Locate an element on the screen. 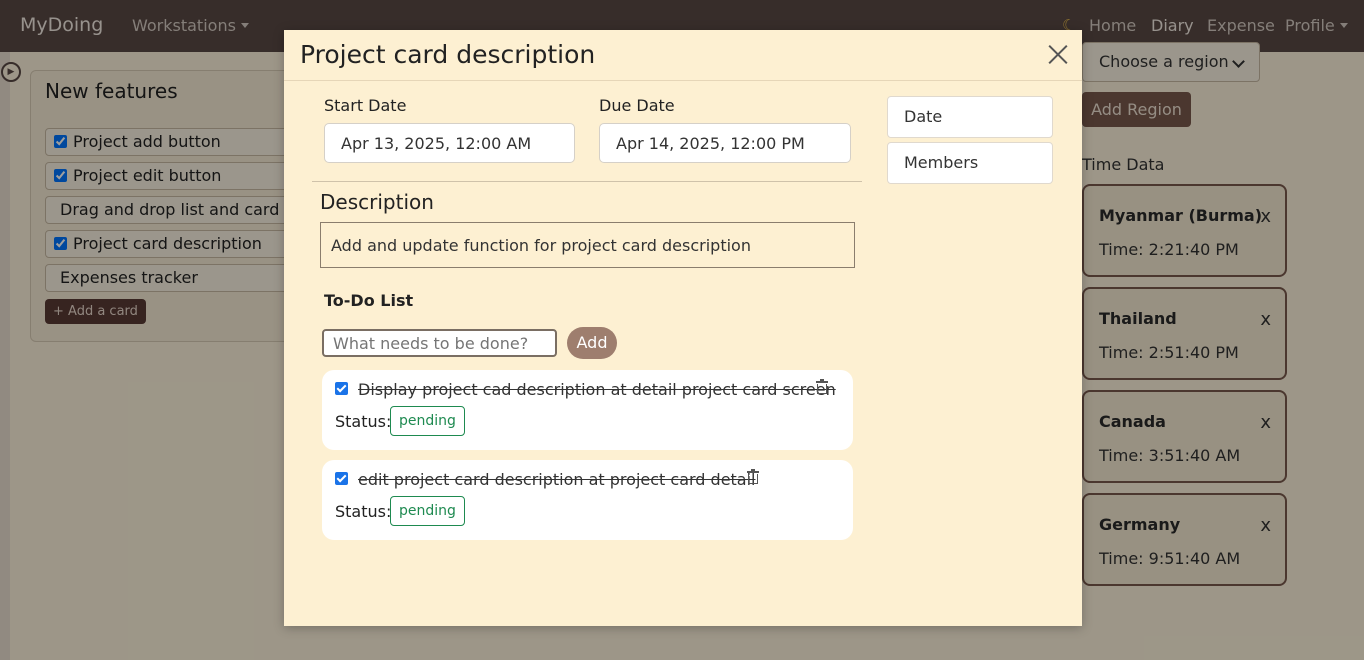 The width and height of the screenshot is (1364, 660). modal-title: Project card description is located at coordinates (448, 54).